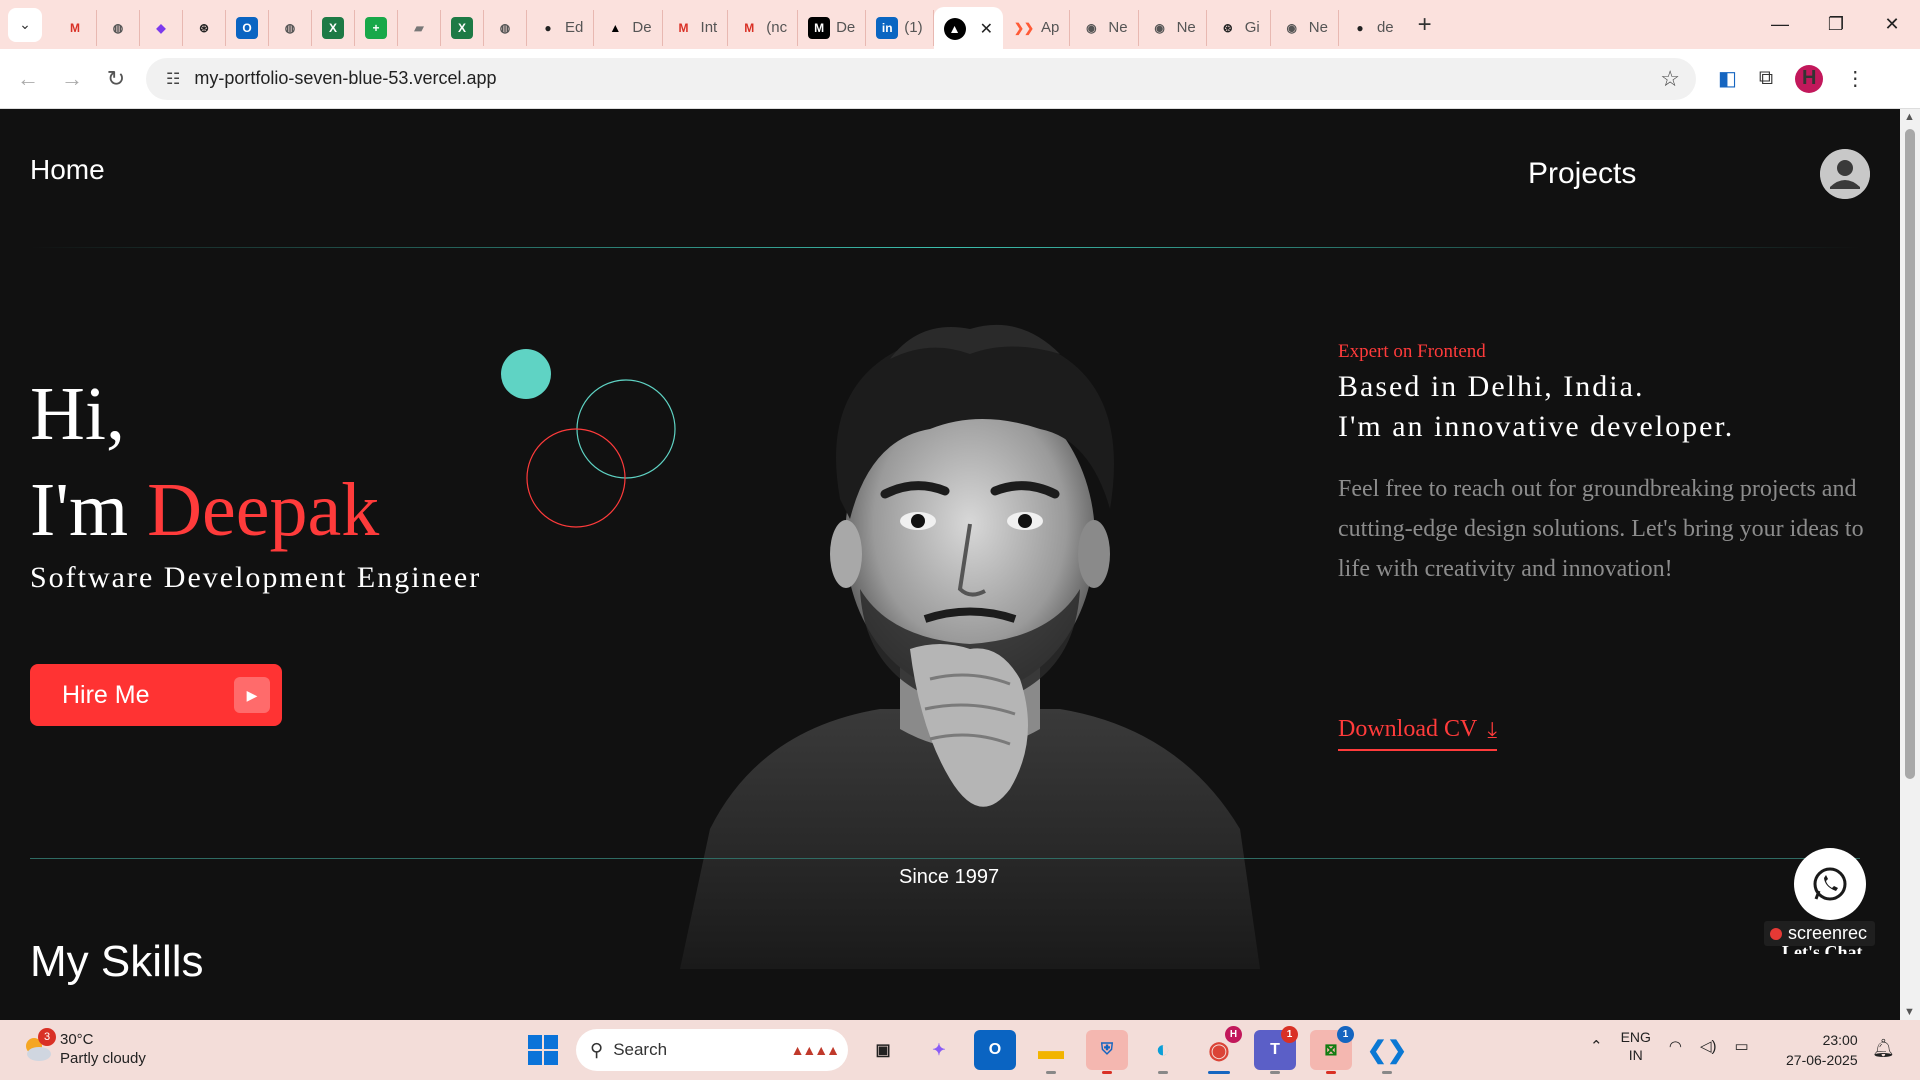  I want to click on lang-line1: ENG, so click(1635, 1037).